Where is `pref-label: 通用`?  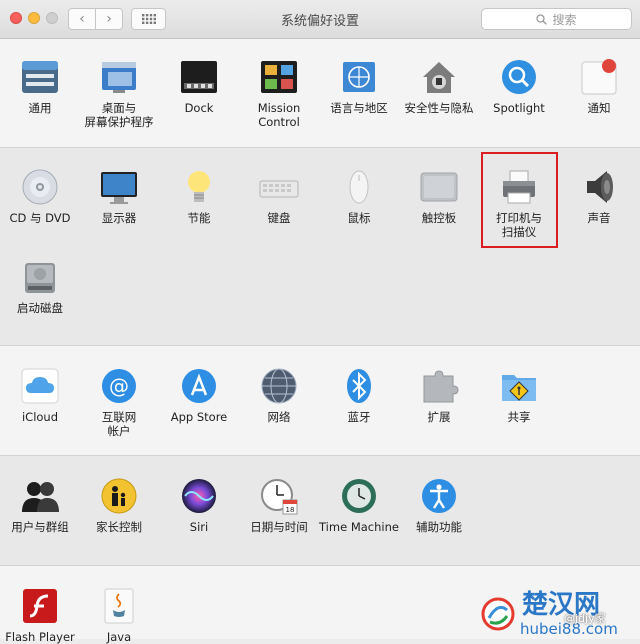 pref-label: 通用 is located at coordinates (40, 108).